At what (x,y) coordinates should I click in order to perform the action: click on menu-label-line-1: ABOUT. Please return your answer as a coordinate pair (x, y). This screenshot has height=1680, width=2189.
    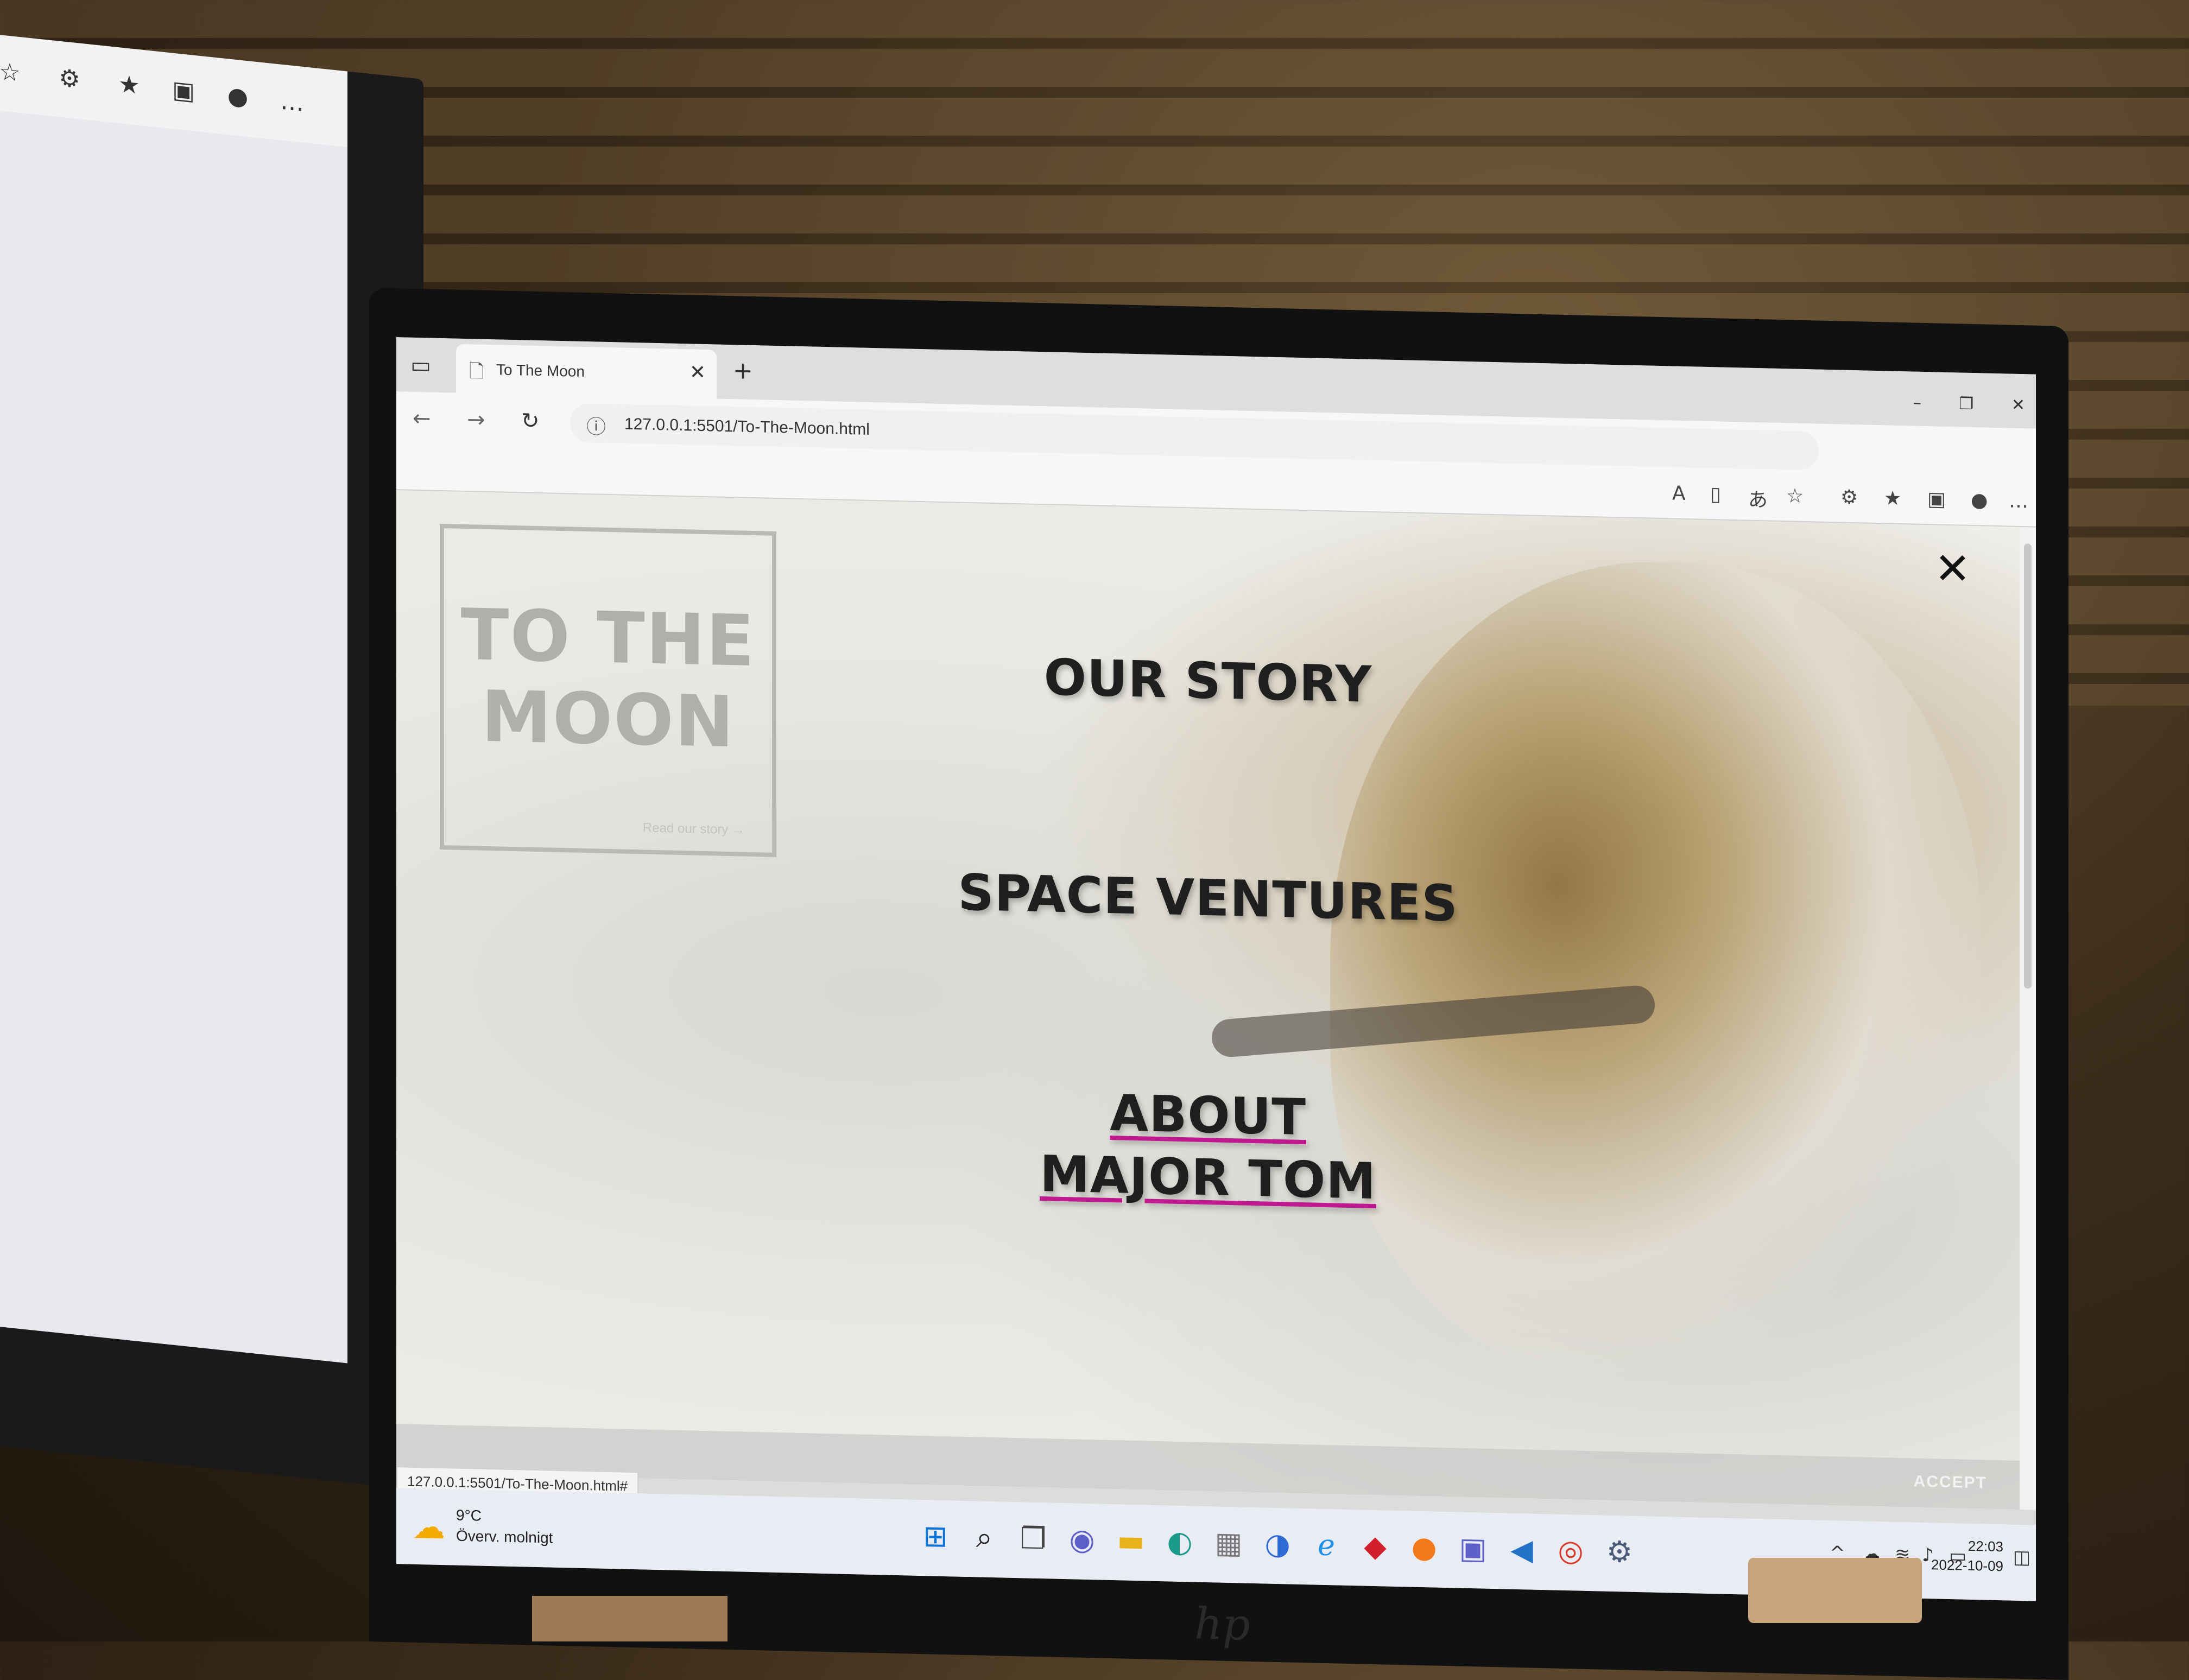
    Looking at the image, I should click on (1208, 1115).